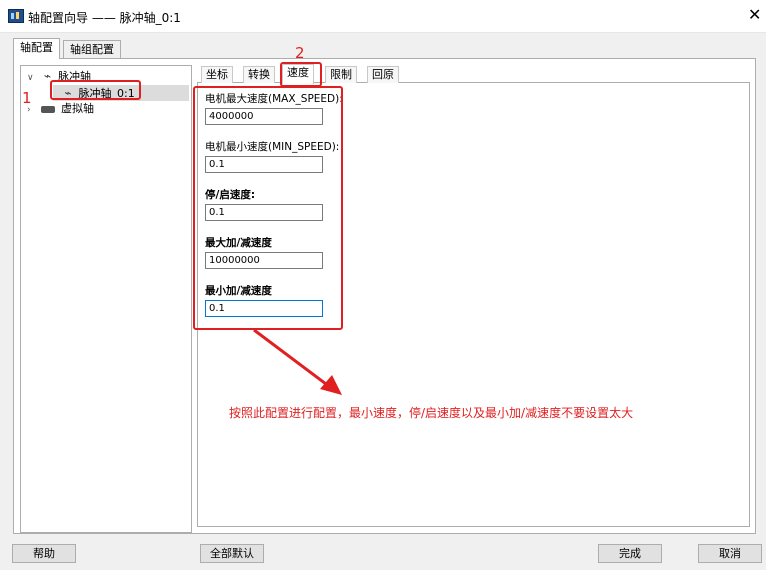  Describe the element at coordinates (27, 98) in the screenshot. I see `annotation-marker-1: 1` at that location.